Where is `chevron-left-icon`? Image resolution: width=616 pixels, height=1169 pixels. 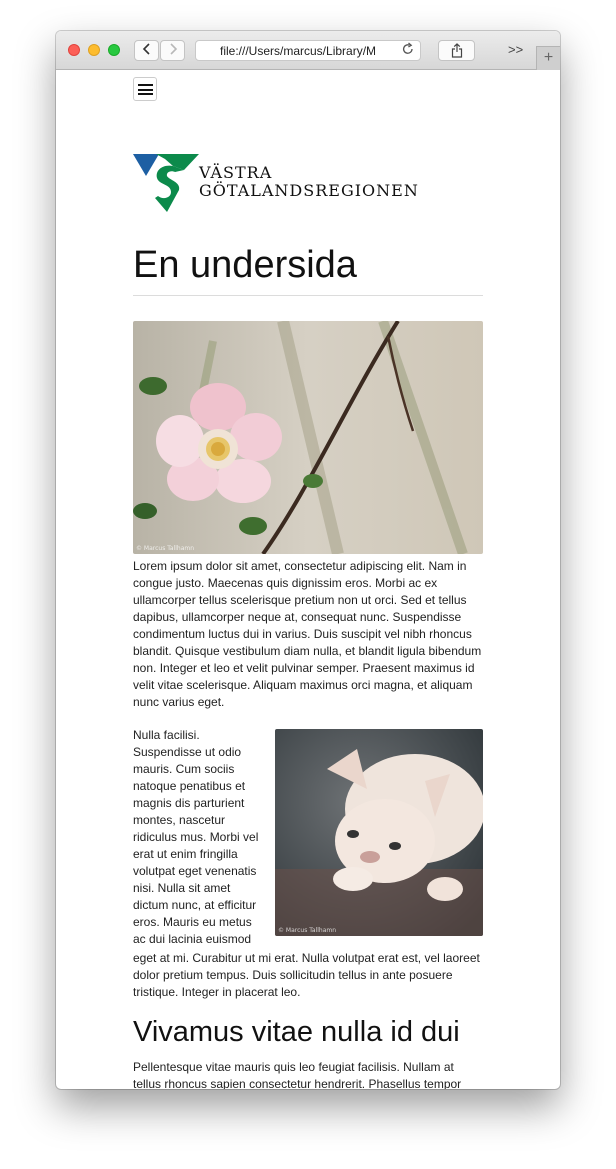 chevron-left-icon is located at coordinates (147, 50).